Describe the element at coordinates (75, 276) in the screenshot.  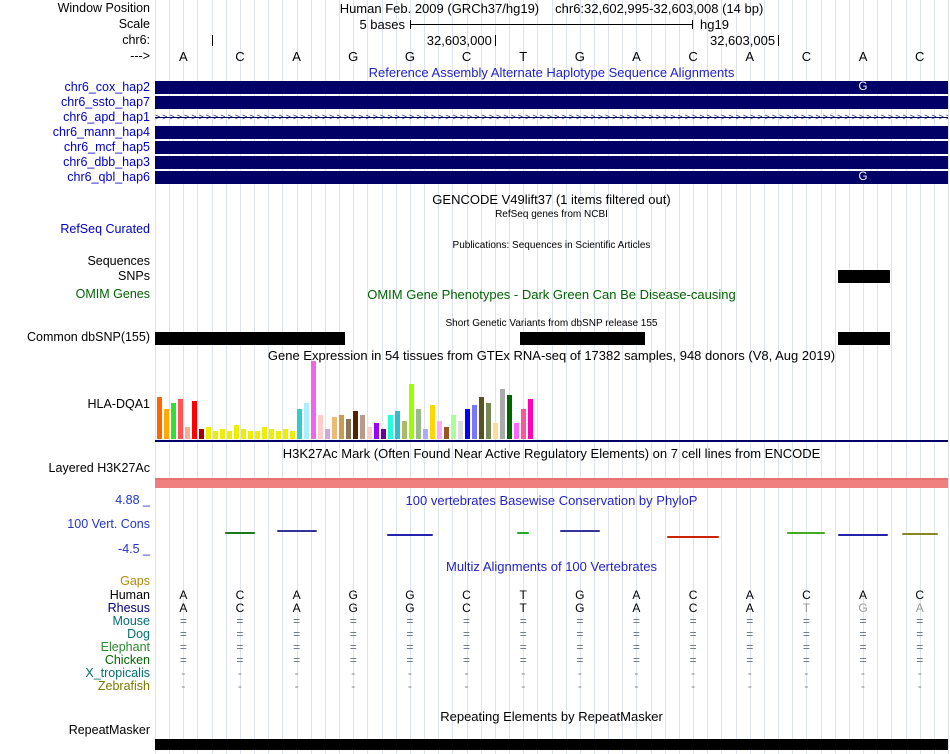
I see `track-label-snps: SNPs` at that location.